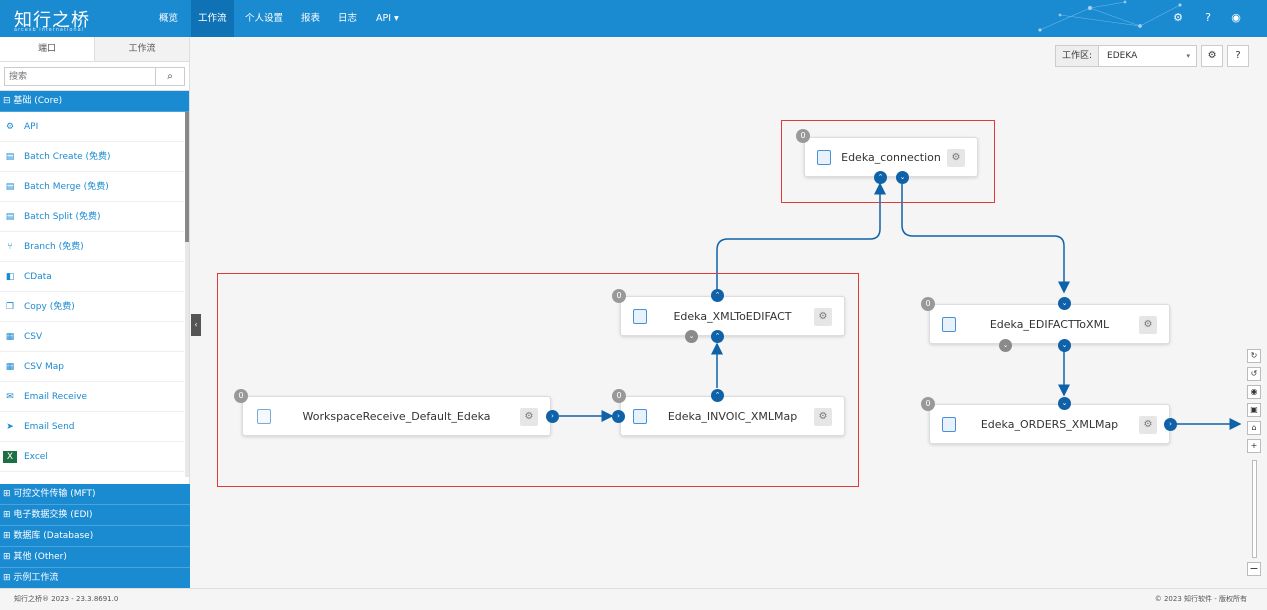  Describe the element at coordinates (618, 416) in the screenshot. I see `port-input-icon: ›` at that location.